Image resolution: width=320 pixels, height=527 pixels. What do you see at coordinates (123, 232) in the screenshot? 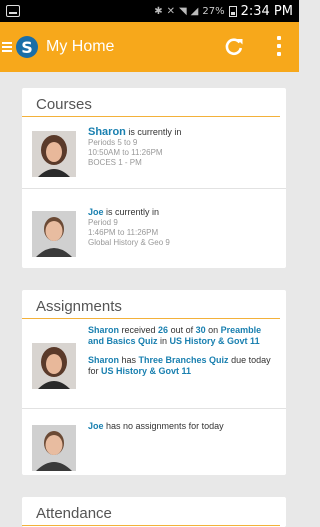
I see `time-text: 1:46PM to 11:26PM` at bounding box center [123, 232].